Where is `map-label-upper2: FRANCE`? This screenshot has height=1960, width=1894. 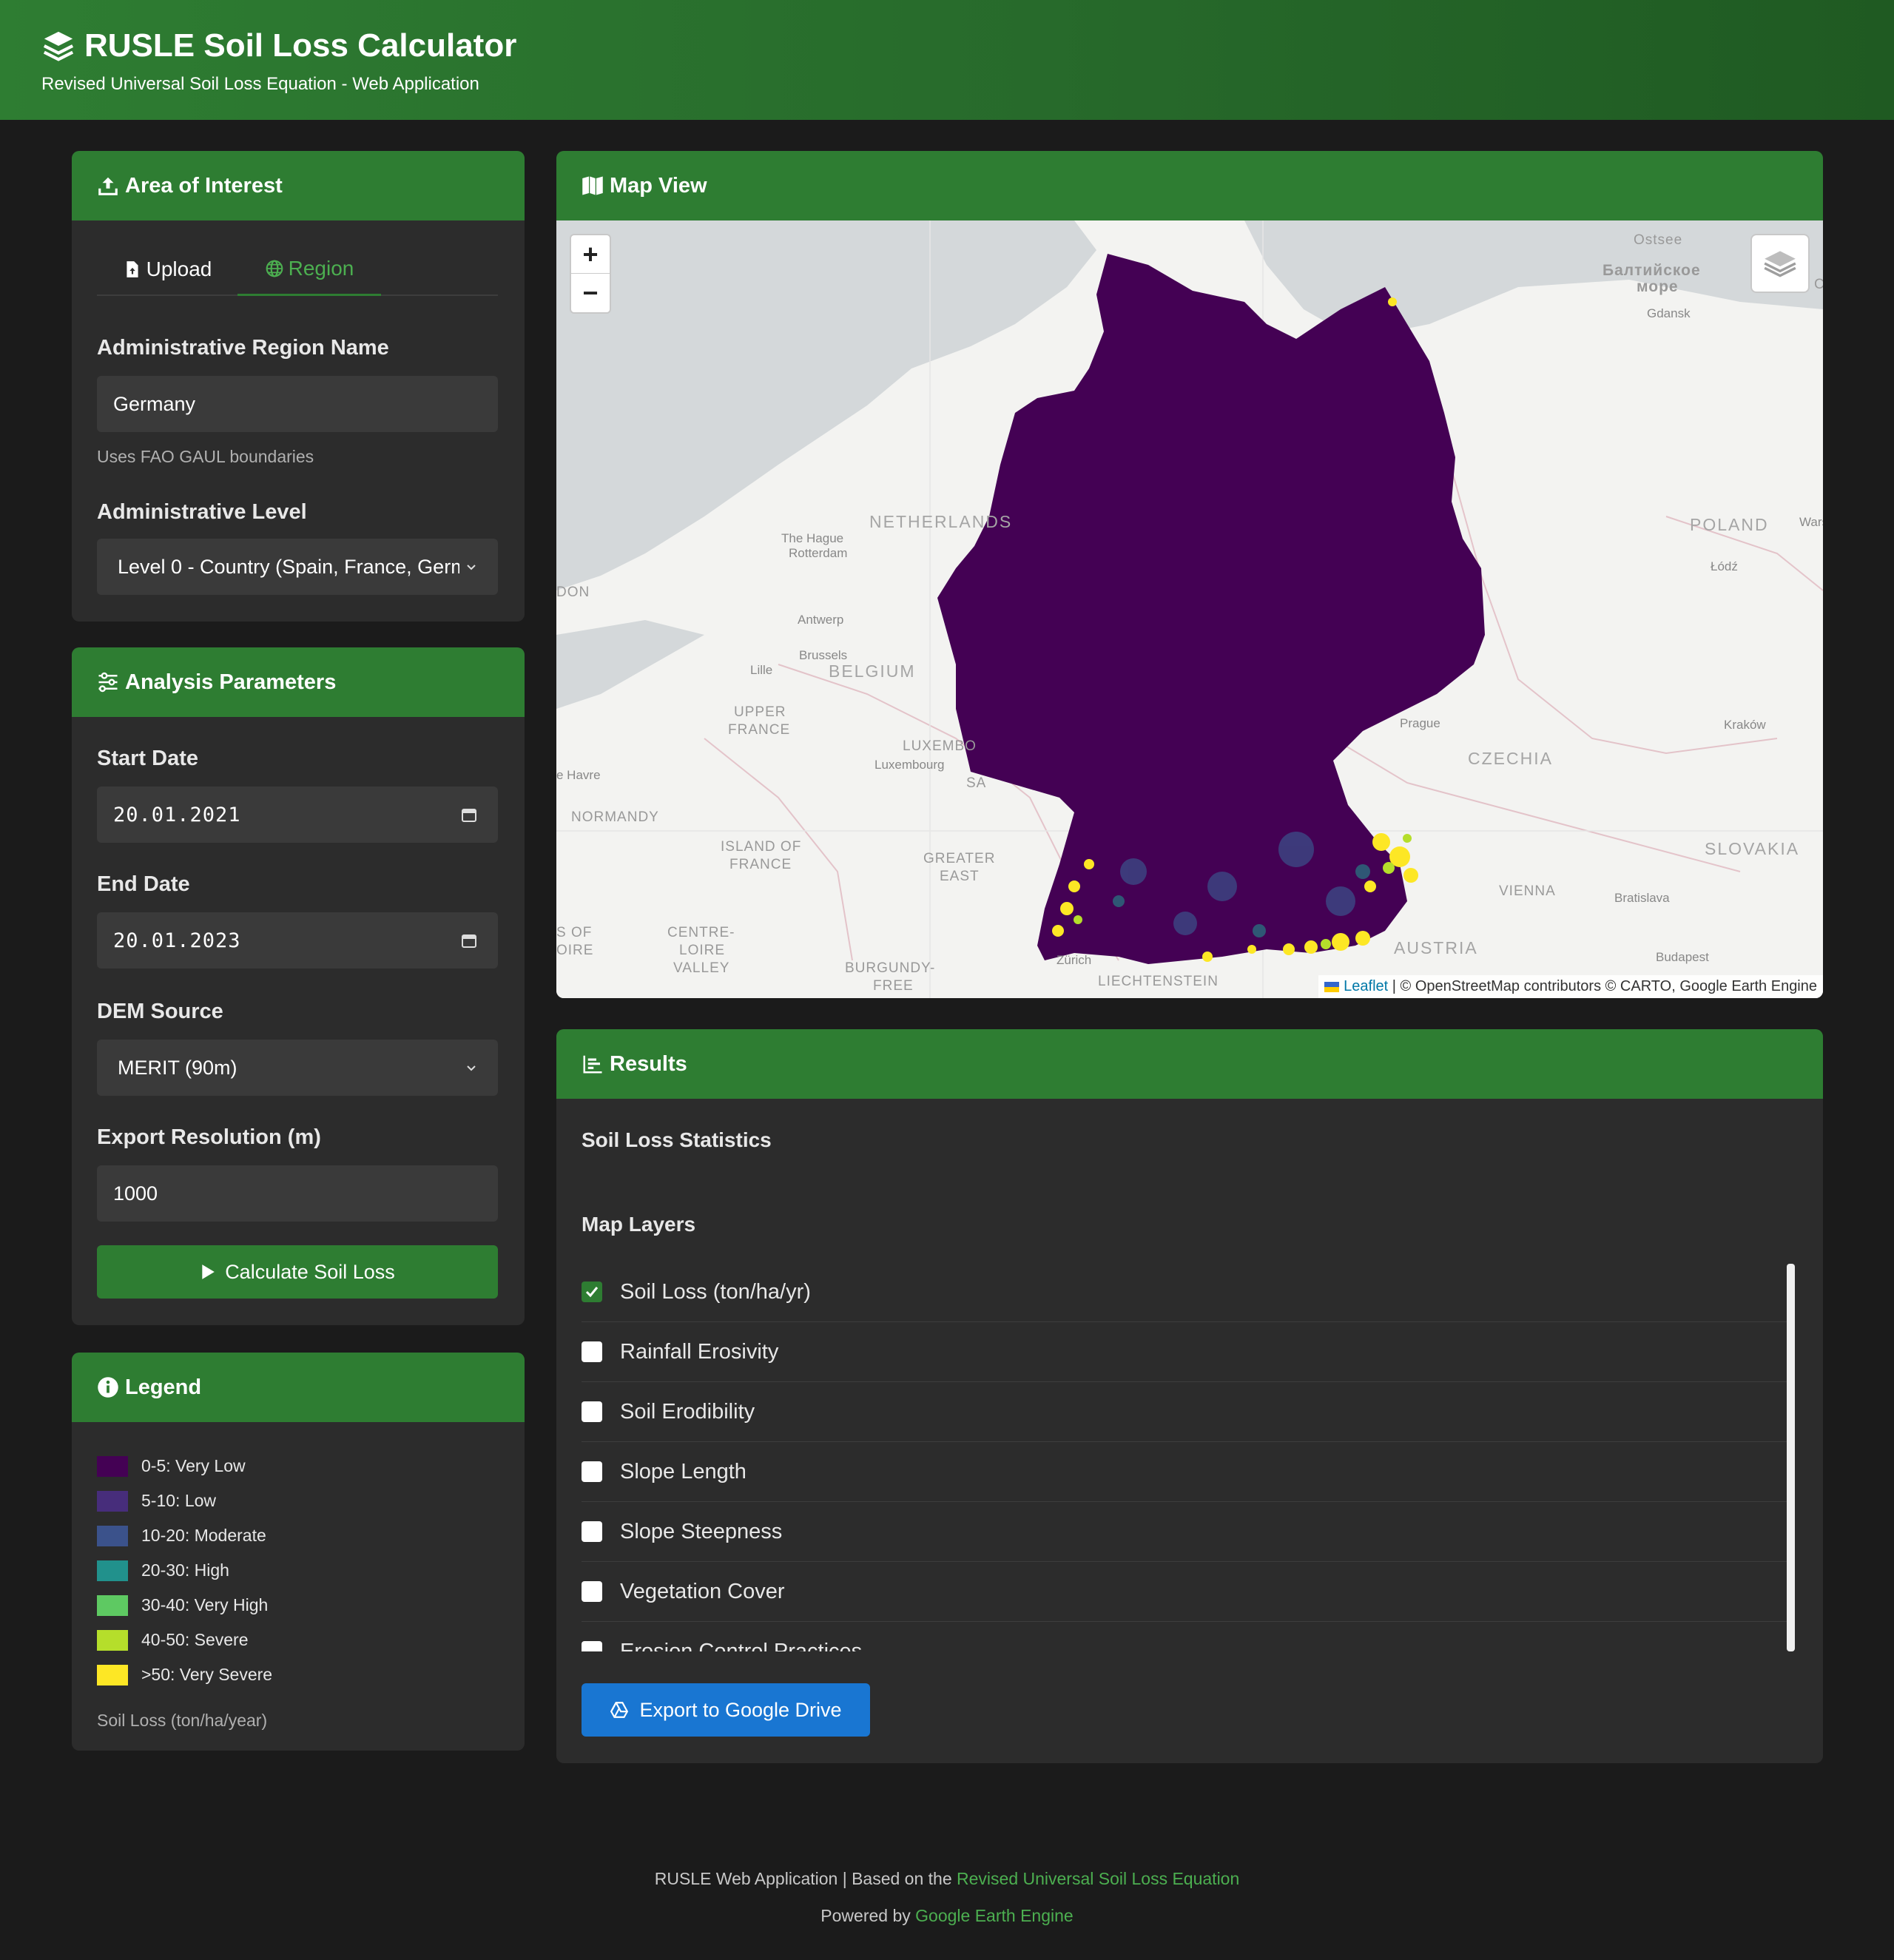 map-label-upper2: FRANCE is located at coordinates (759, 730).